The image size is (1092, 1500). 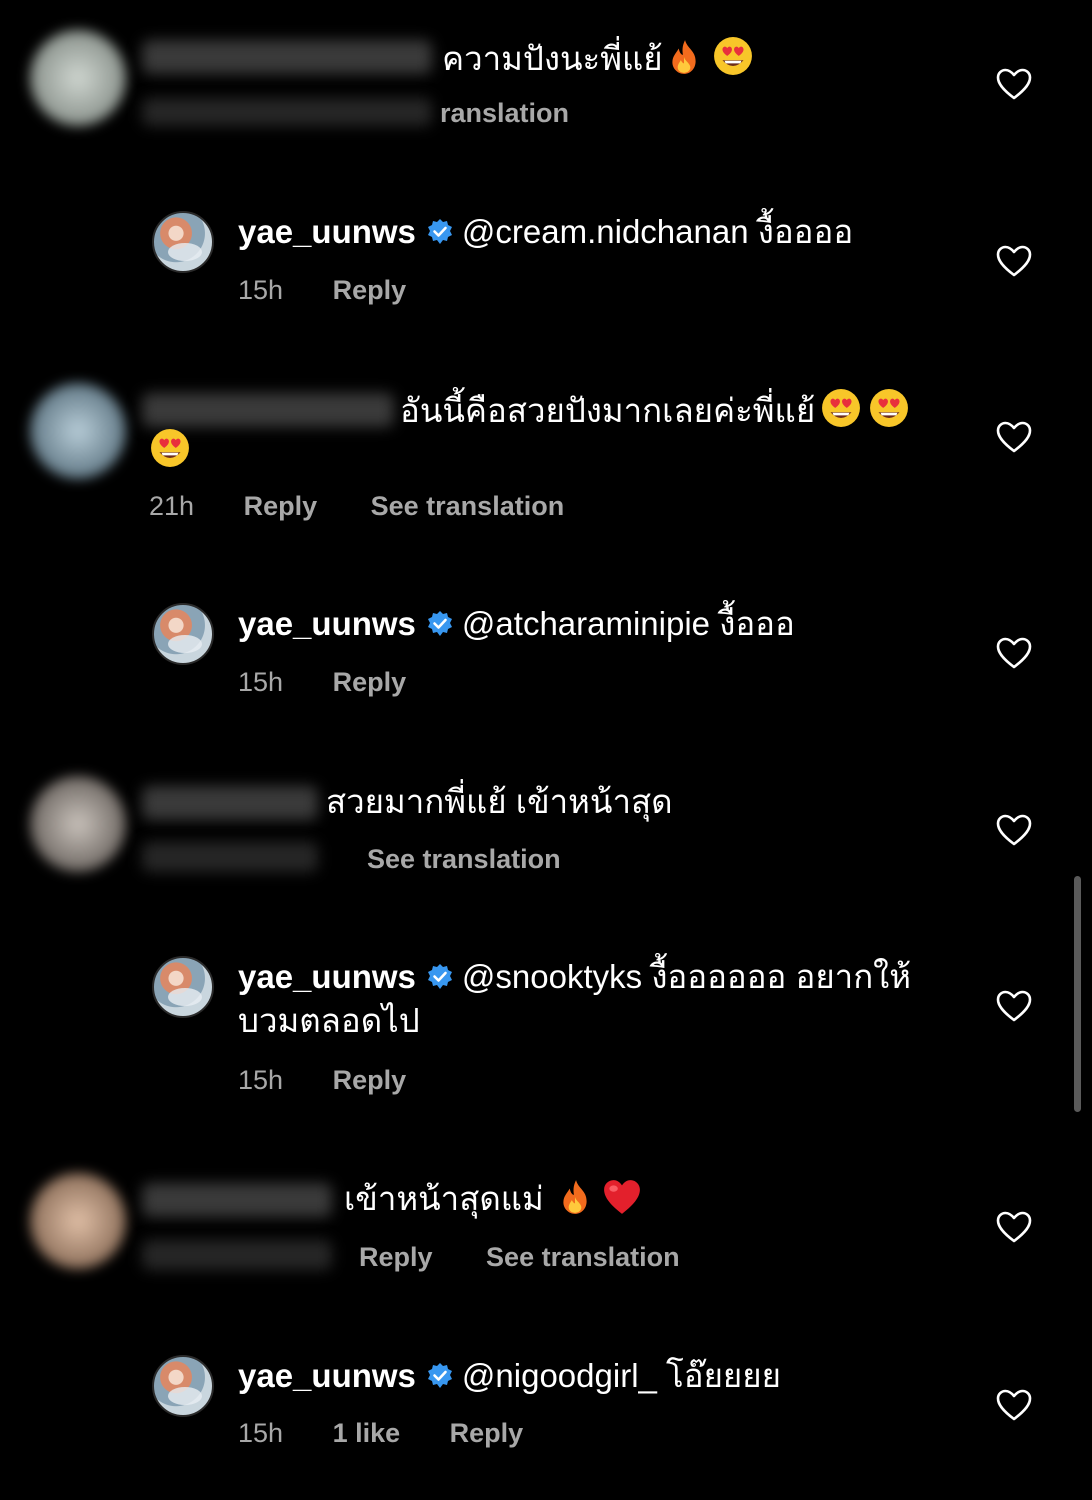 I want to click on comment-text: อันนี้คือสวยปังมากเลยค่ะพี่แย้, so click(x=654, y=410).